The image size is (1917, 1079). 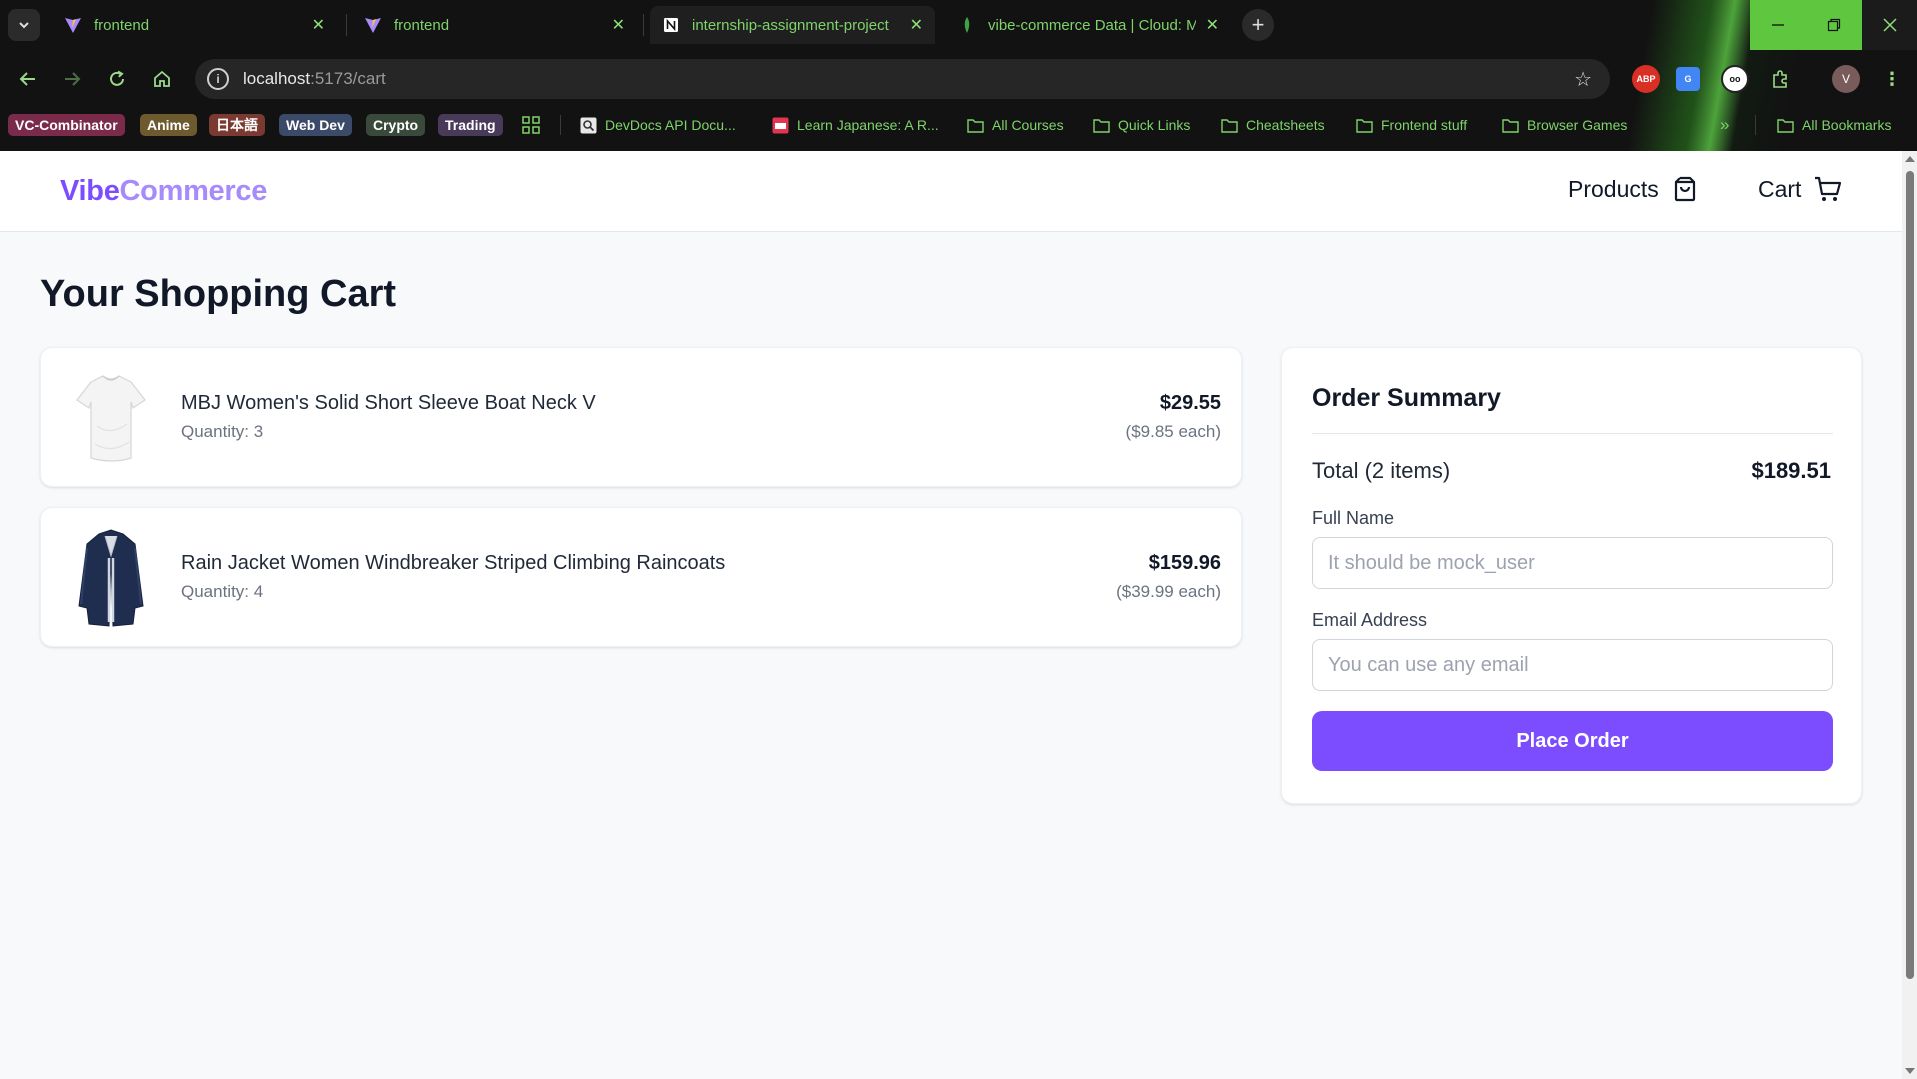 What do you see at coordinates (1846, 79) in the screenshot?
I see `profile-avatar: V` at bounding box center [1846, 79].